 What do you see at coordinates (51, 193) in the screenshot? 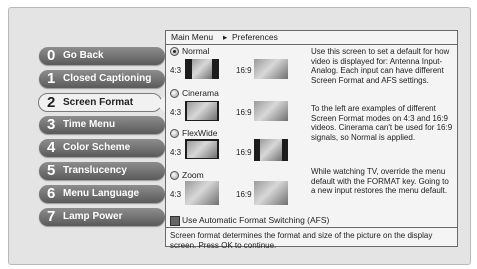
I see `menu-item-number: 6` at bounding box center [51, 193].